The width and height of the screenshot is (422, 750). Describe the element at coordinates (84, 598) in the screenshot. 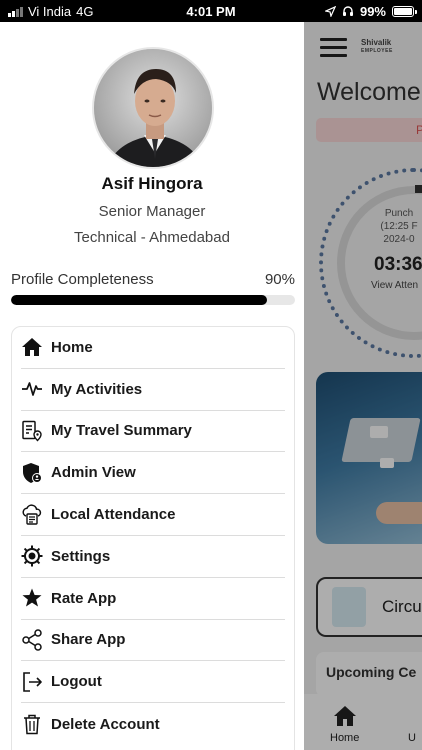

I see `menu-item-label: Rate App` at that location.